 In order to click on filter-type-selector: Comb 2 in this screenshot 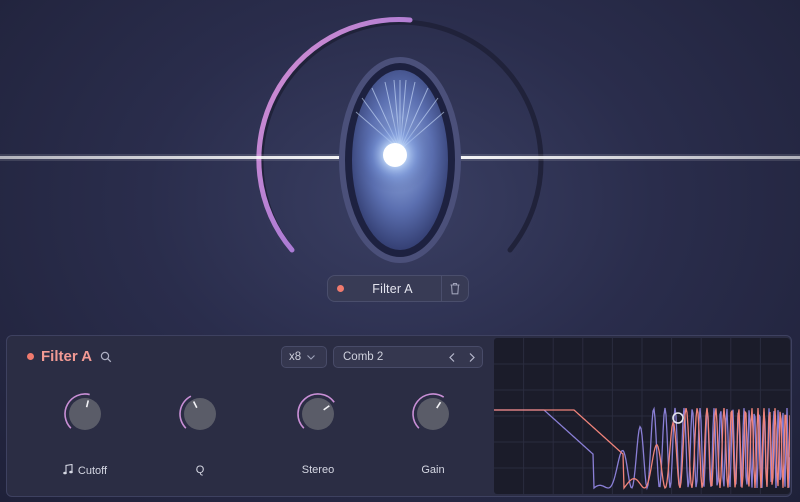, I will do `click(408, 357)`.